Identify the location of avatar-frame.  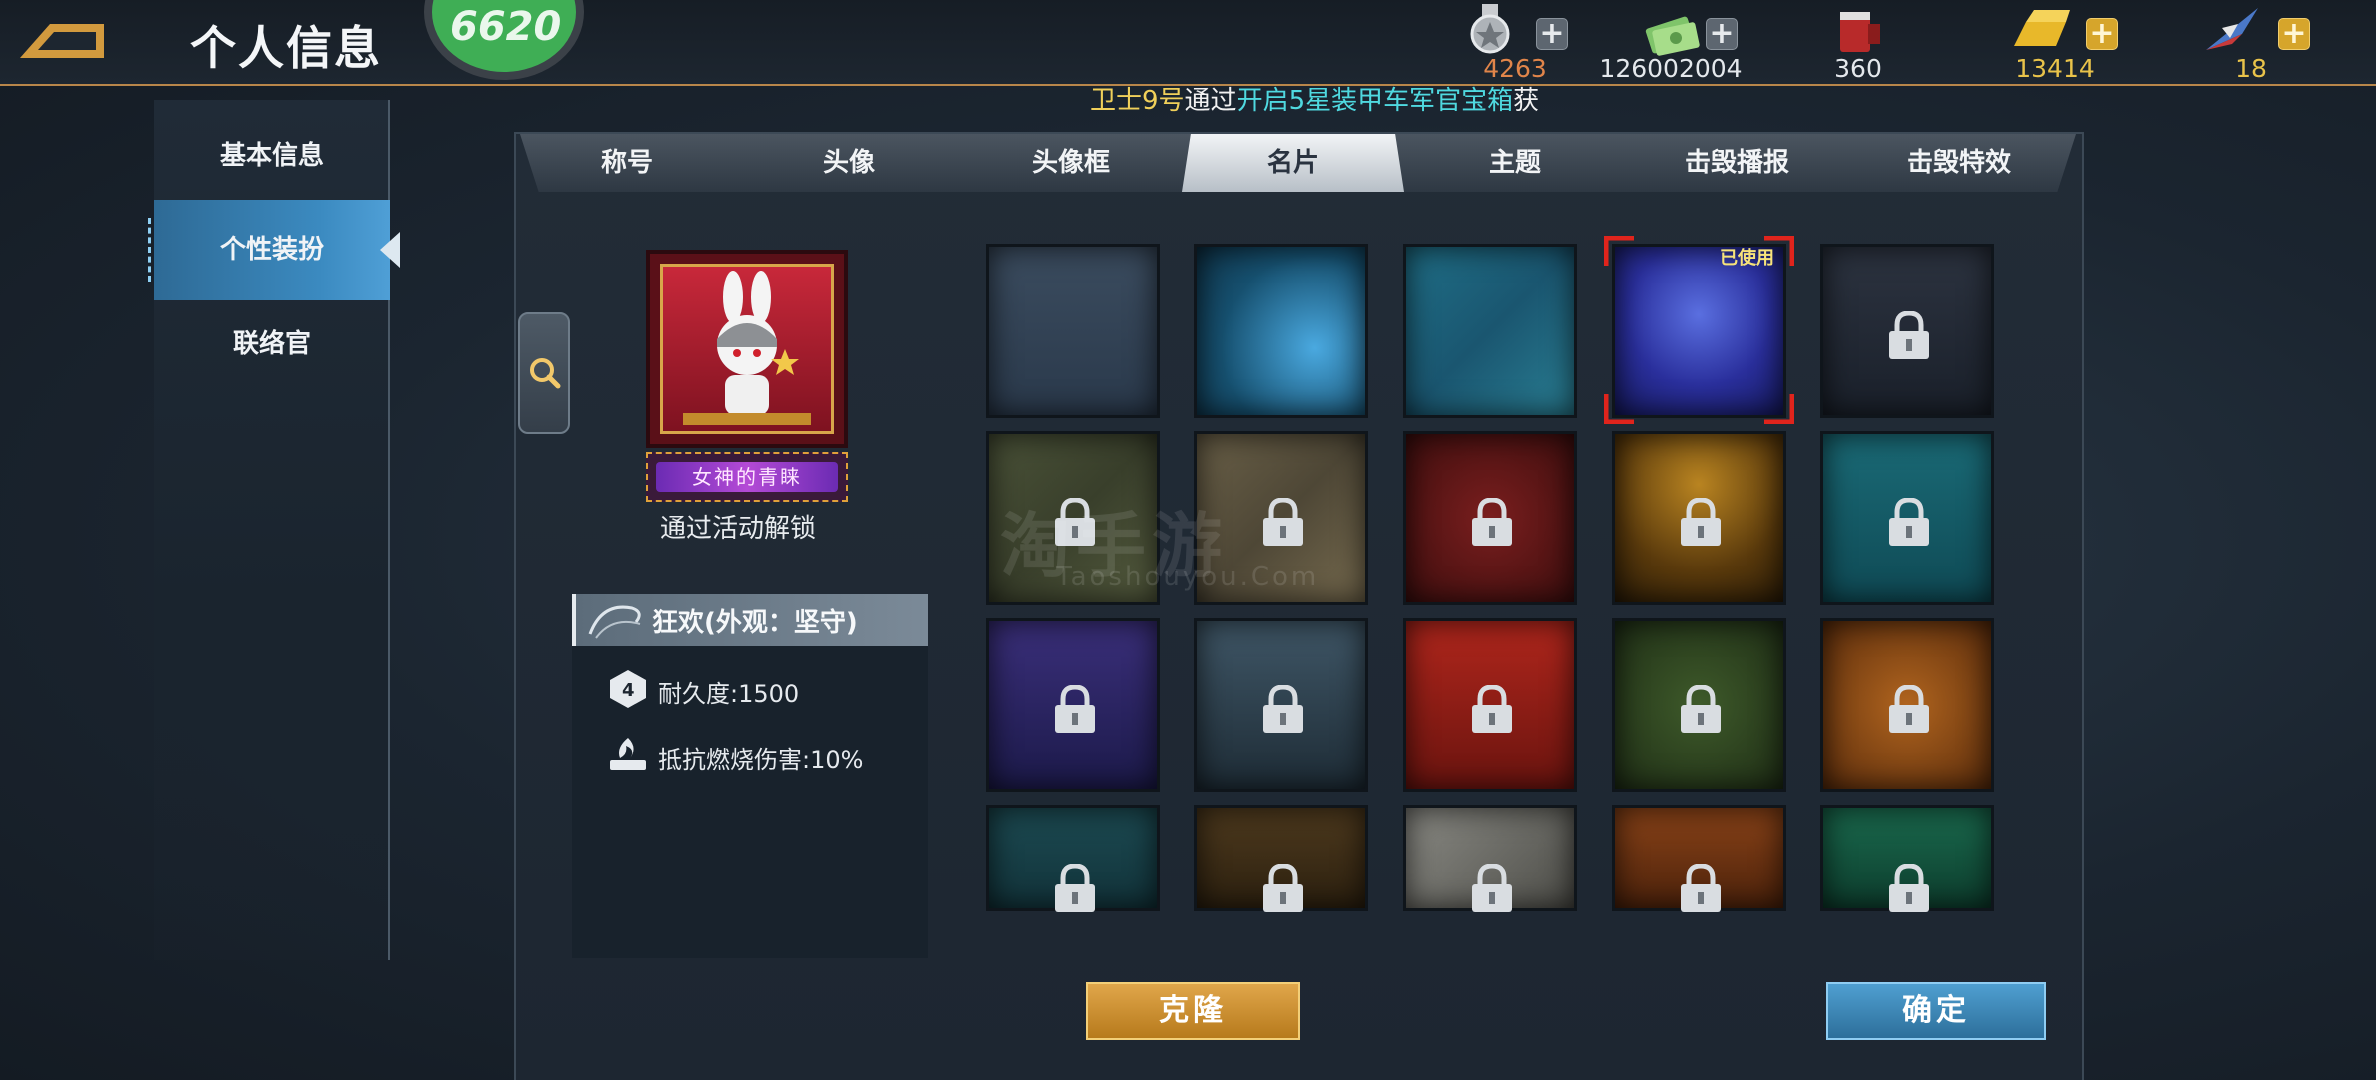
(747, 349).